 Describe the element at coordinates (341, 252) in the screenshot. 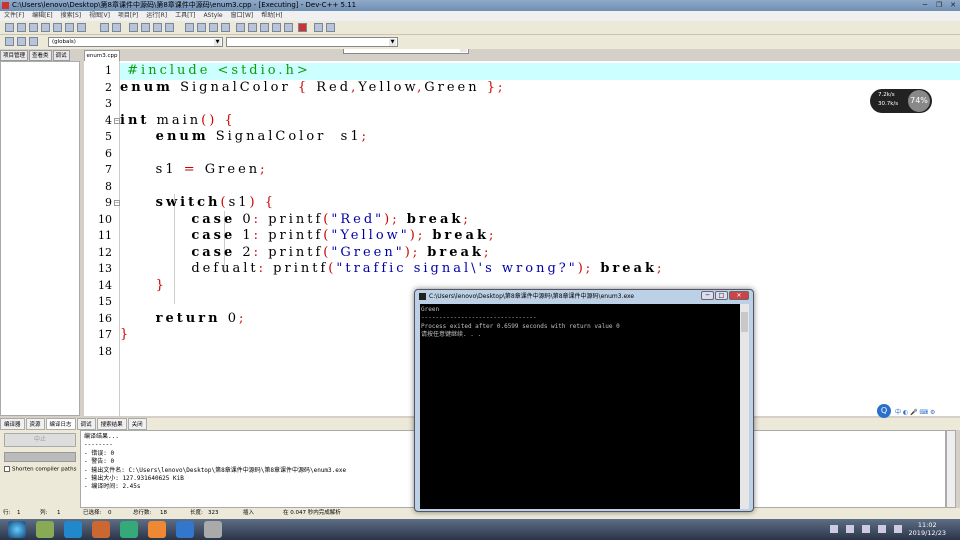

I see `code-line: case 2: printf("Green"); break;` at that location.